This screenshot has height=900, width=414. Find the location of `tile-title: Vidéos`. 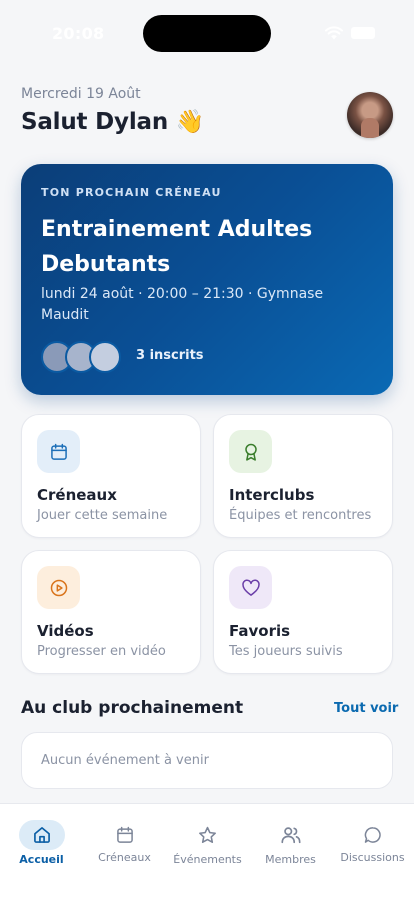

tile-title: Vidéos is located at coordinates (65, 631).